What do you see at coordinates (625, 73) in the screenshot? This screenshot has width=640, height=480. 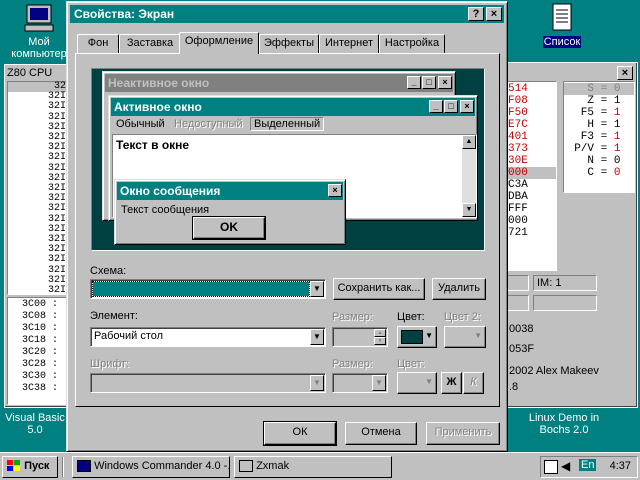 I see `zxmak-close-button: ×` at bounding box center [625, 73].